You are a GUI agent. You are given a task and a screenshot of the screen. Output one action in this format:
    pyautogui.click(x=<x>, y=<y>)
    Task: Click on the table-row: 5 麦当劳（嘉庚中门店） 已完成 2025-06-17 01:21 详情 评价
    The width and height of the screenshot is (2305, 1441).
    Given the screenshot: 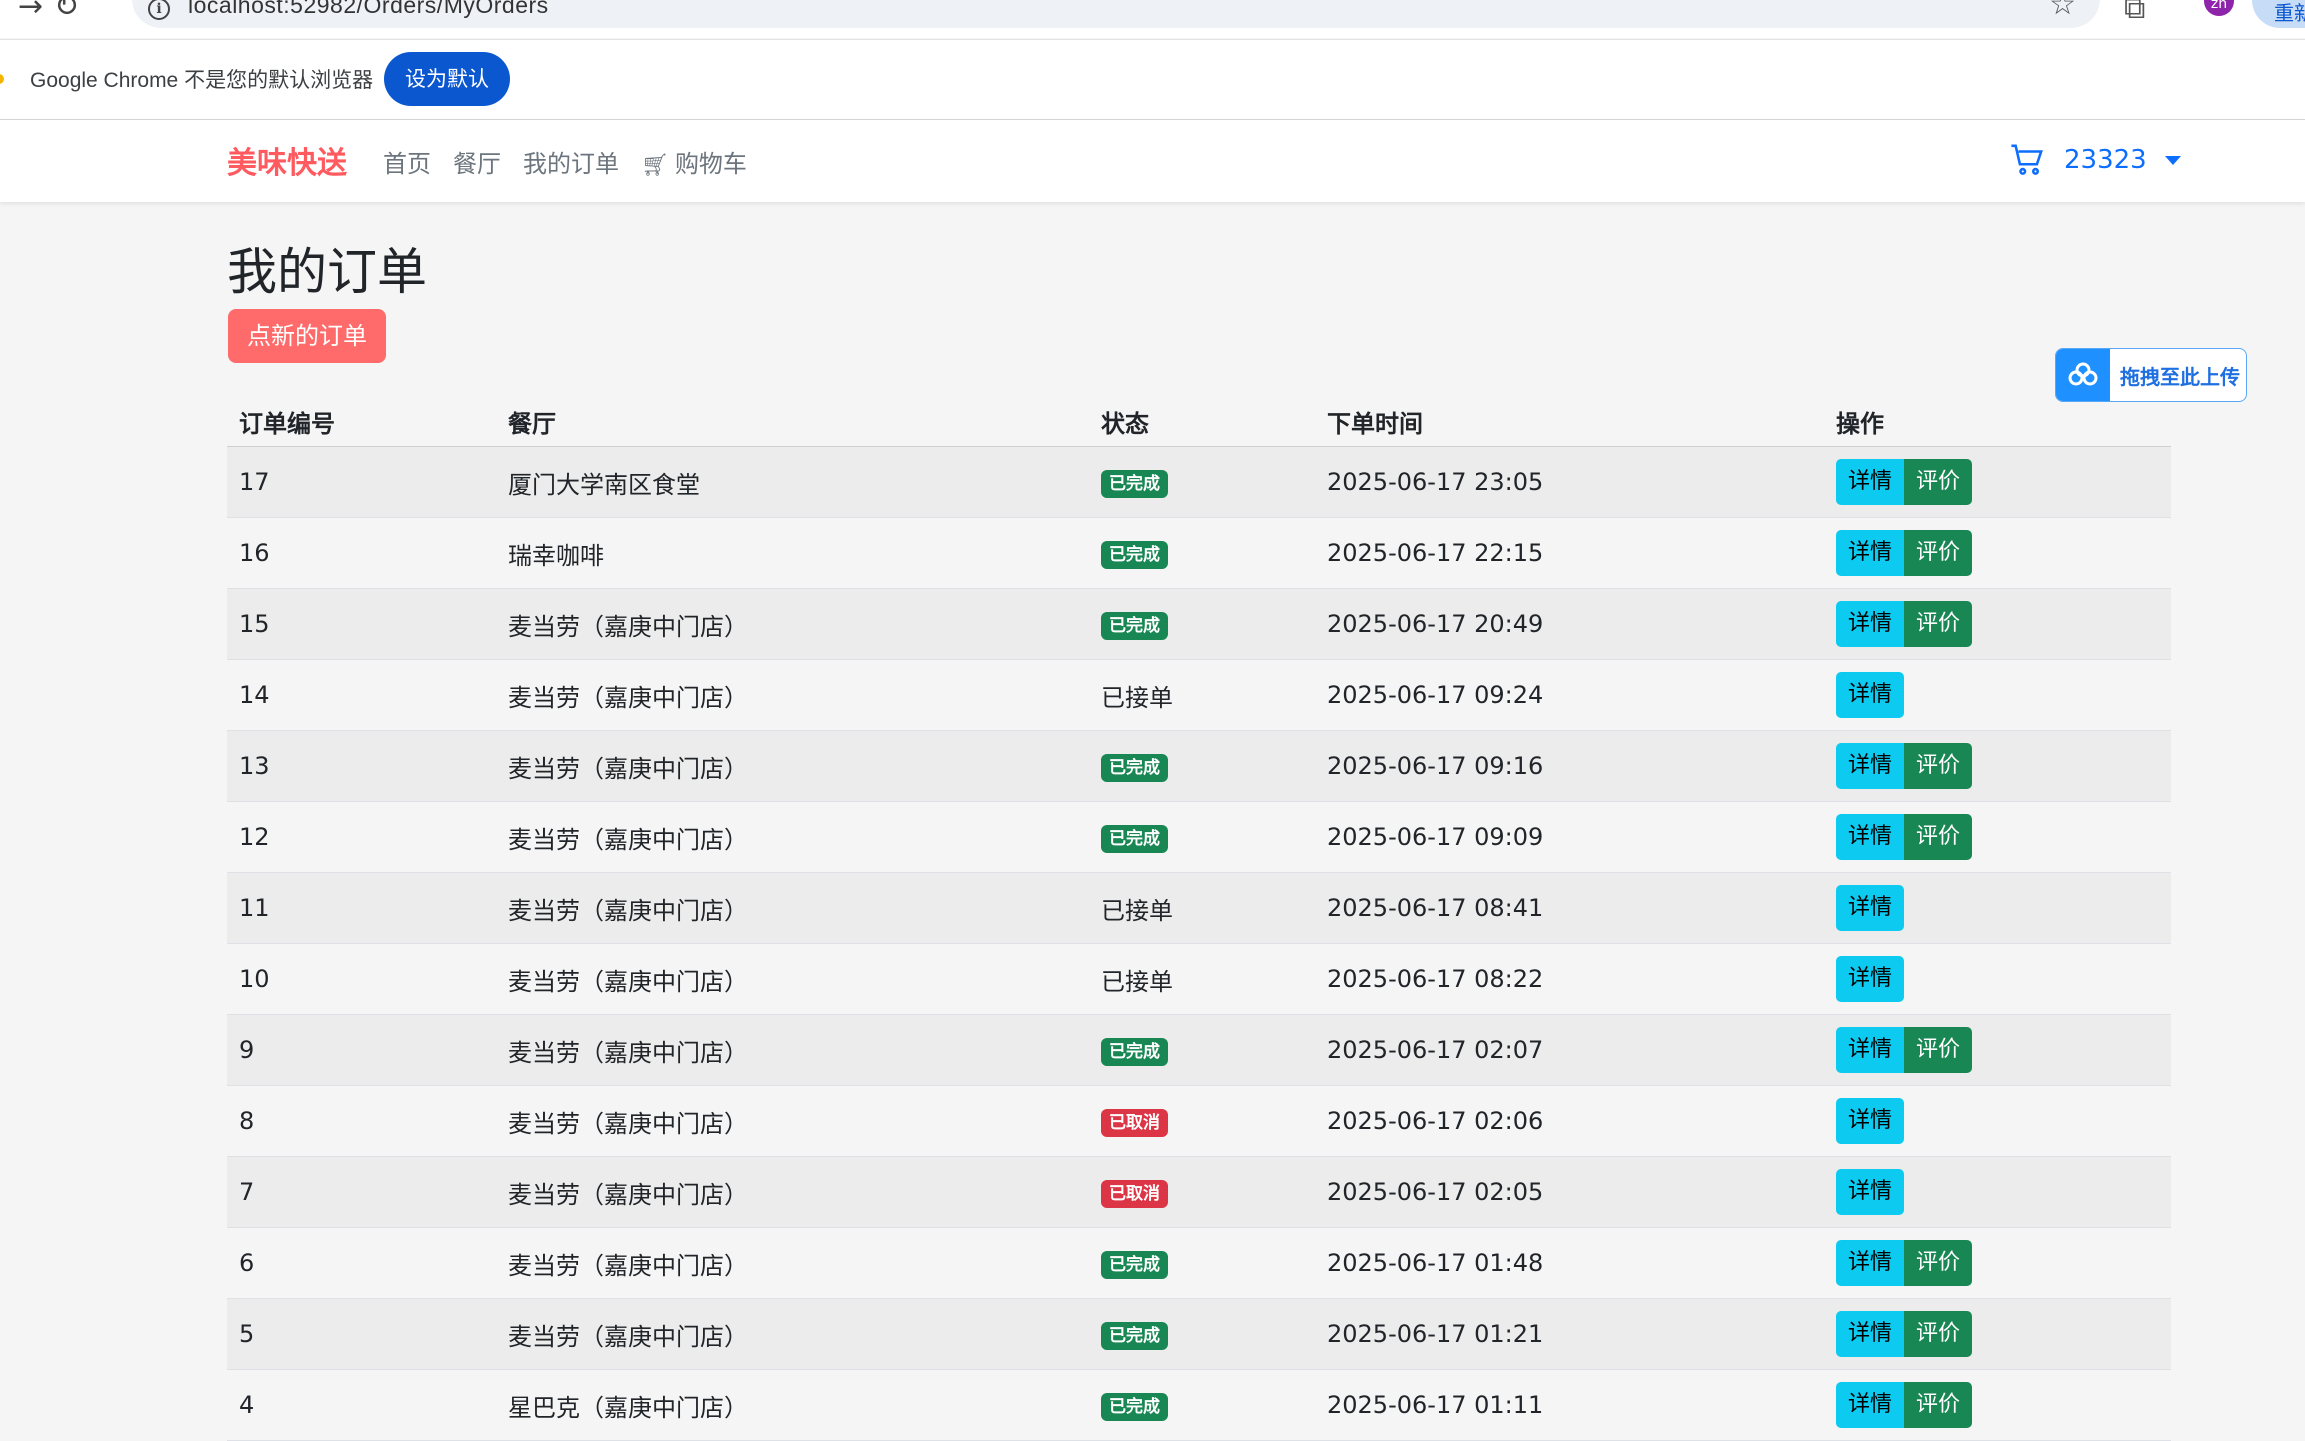 What is the action you would take?
    pyautogui.click(x=1199, y=1334)
    